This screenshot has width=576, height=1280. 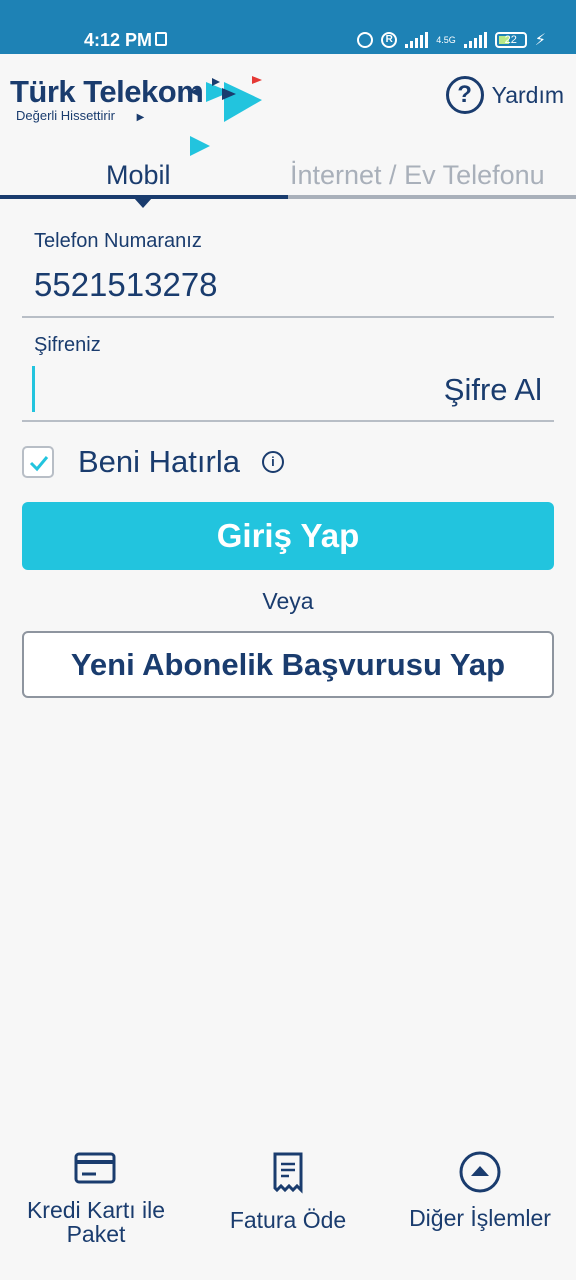 What do you see at coordinates (288, 27) in the screenshot?
I see `status-bar: 4:12 PM R 4.5G 22 ⚡` at bounding box center [288, 27].